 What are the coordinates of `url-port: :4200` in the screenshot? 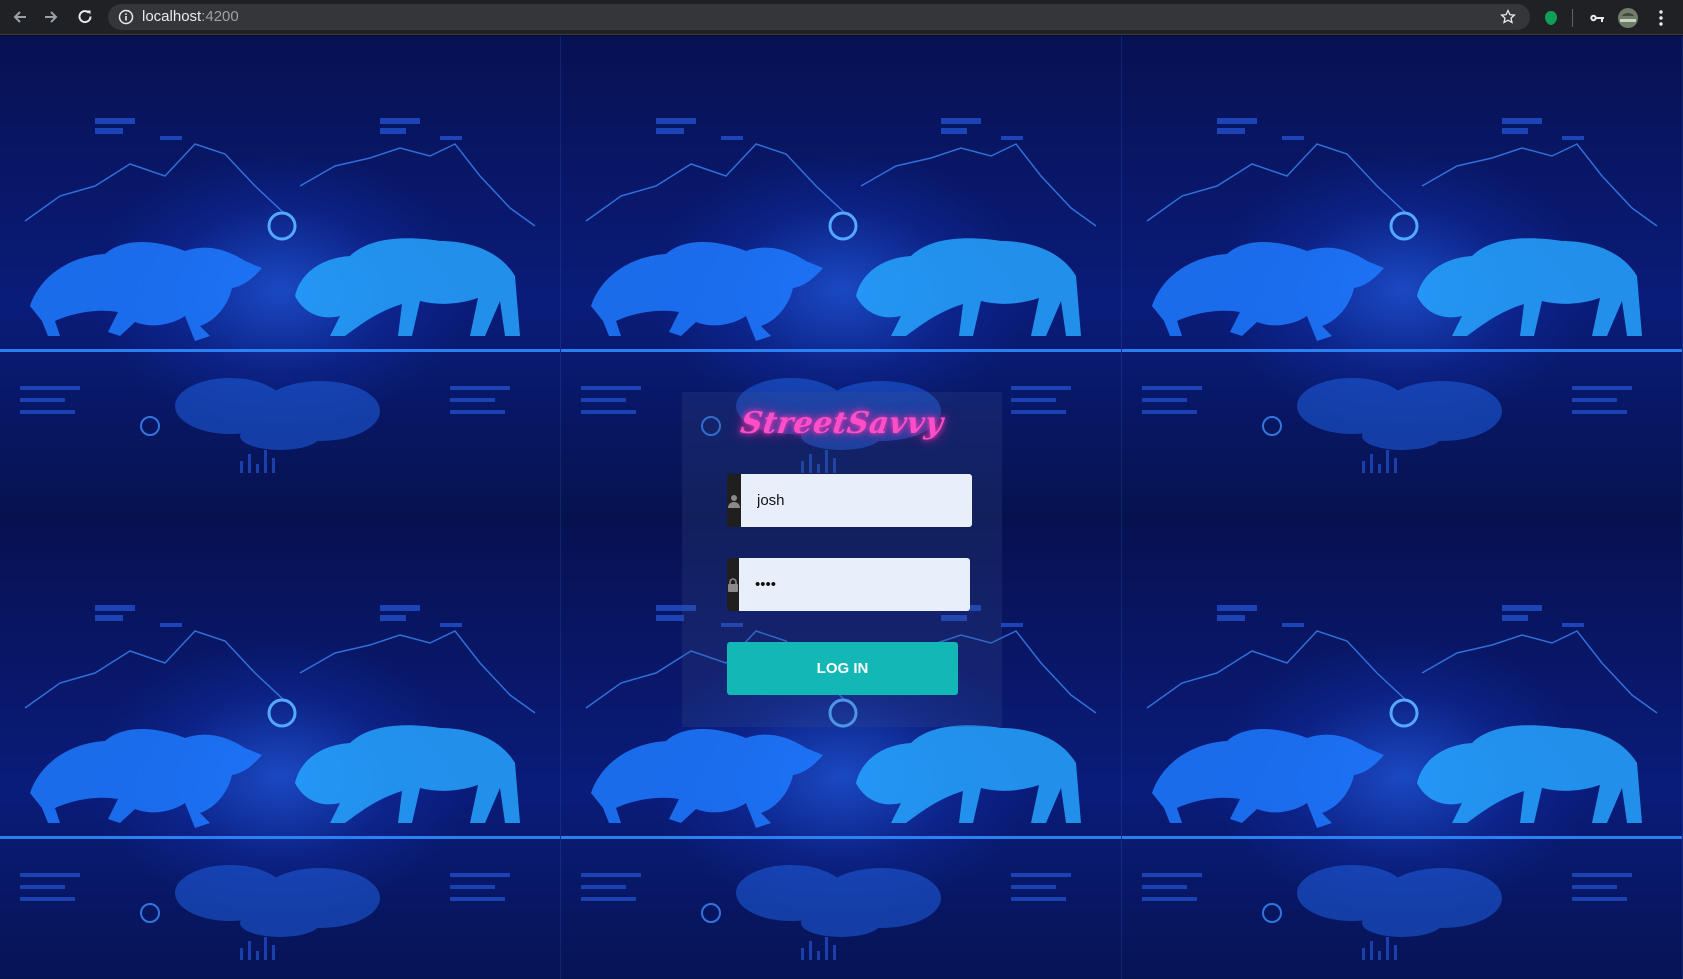 It's located at (220, 16).